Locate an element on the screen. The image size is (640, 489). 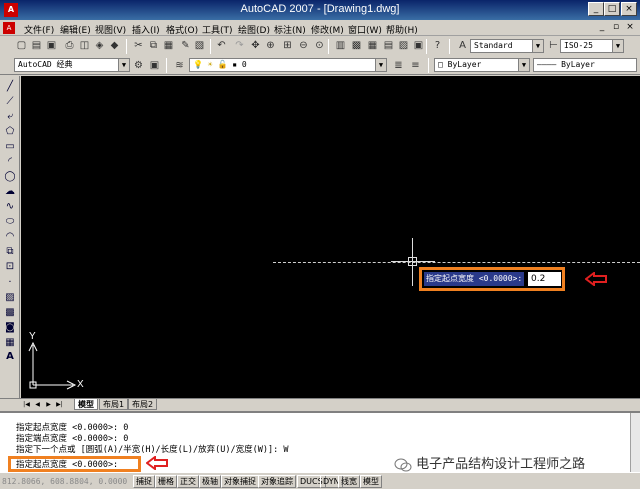
spline-icon: ∿ is located at coordinates (10, 207).